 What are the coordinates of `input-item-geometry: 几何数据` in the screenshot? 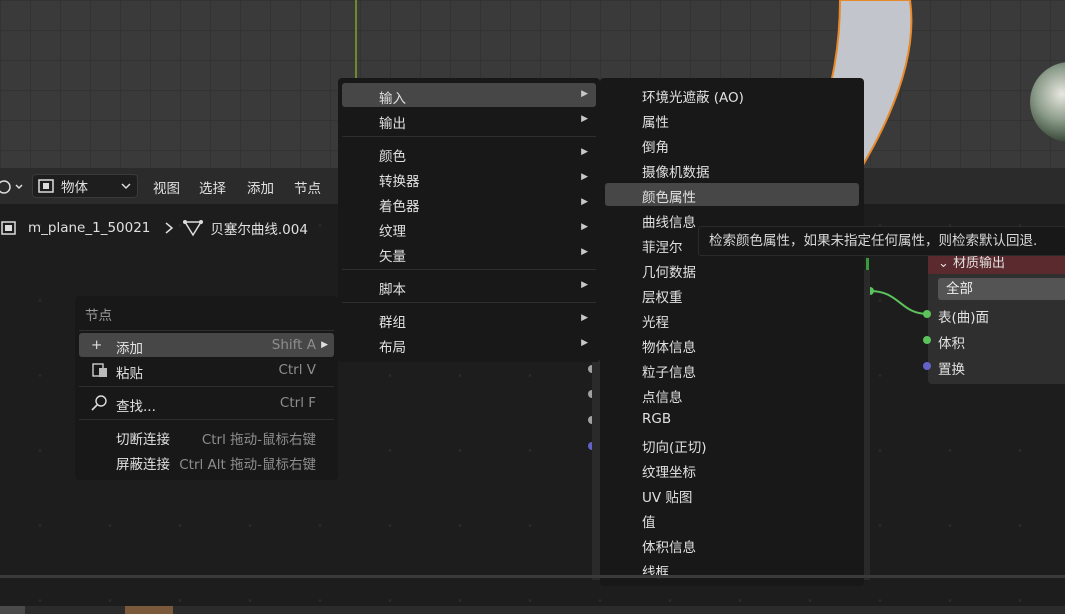 It's located at (732, 269).